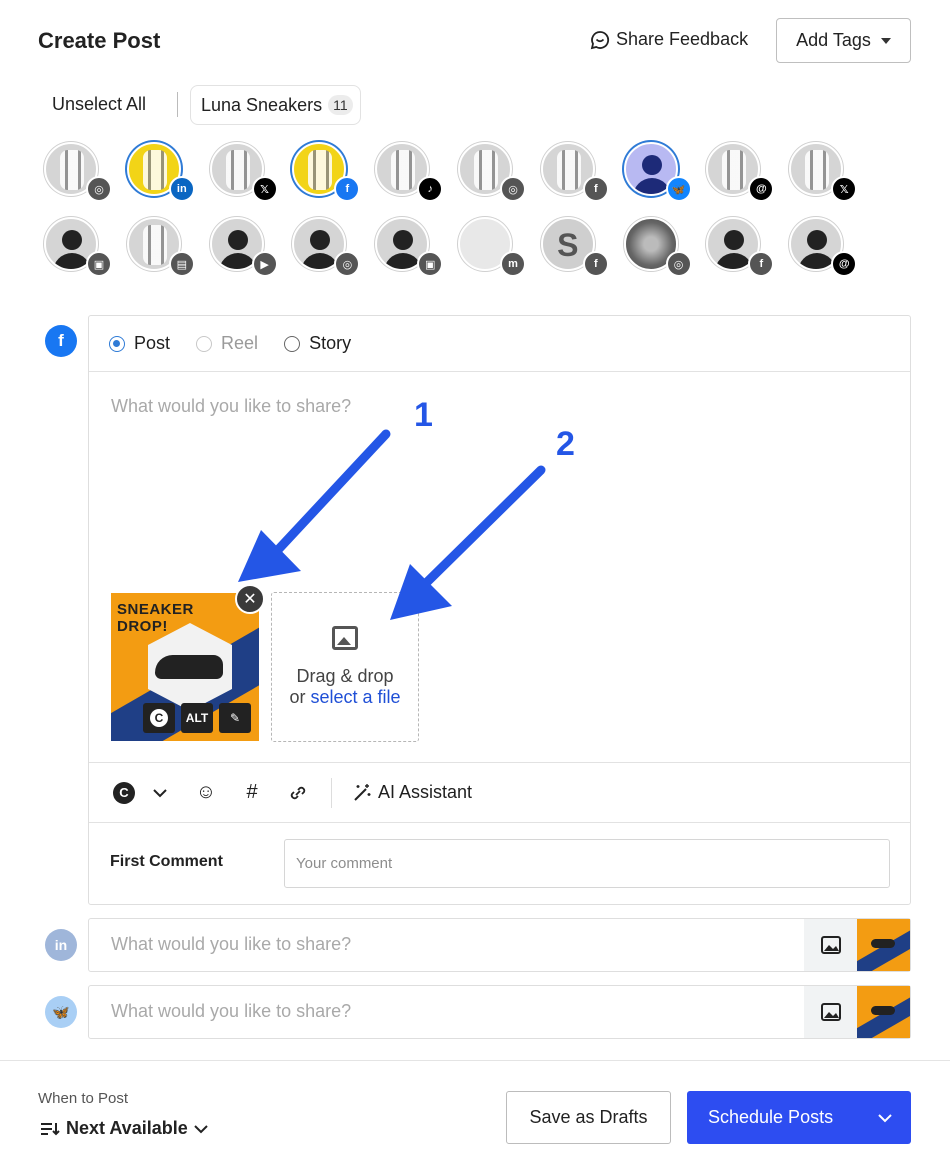 The height and width of the screenshot is (1168, 950). I want to click on next-available-label: Next Available, so click(127, 1128).